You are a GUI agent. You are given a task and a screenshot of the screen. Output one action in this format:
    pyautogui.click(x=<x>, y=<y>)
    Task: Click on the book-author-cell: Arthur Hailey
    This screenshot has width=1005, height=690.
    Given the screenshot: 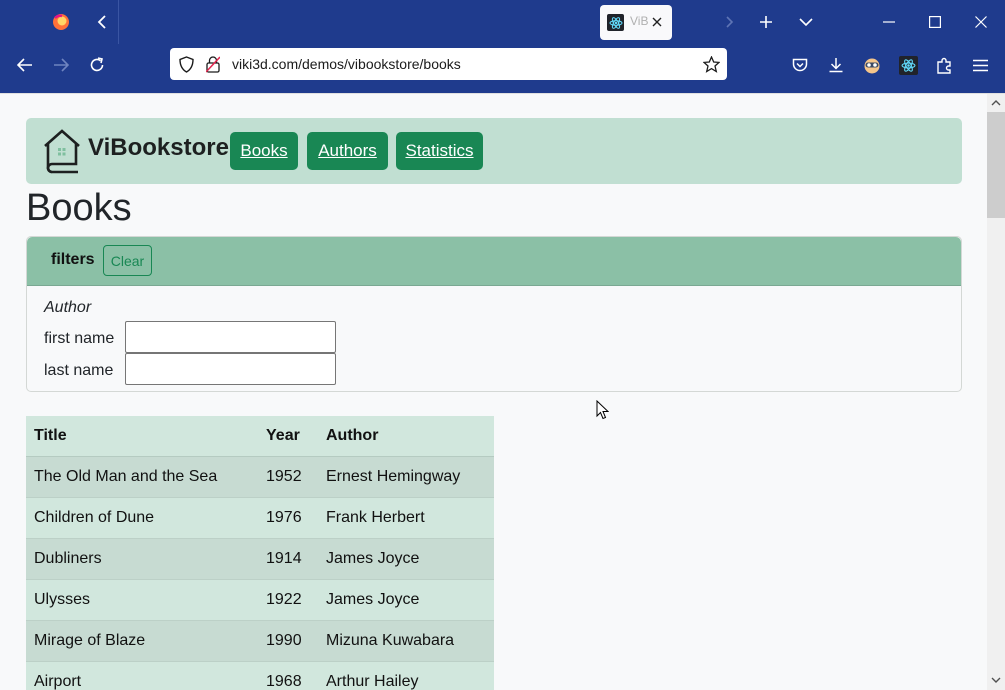 What is the action you would take?
    pyautogui.click(x=406, y=675)
    